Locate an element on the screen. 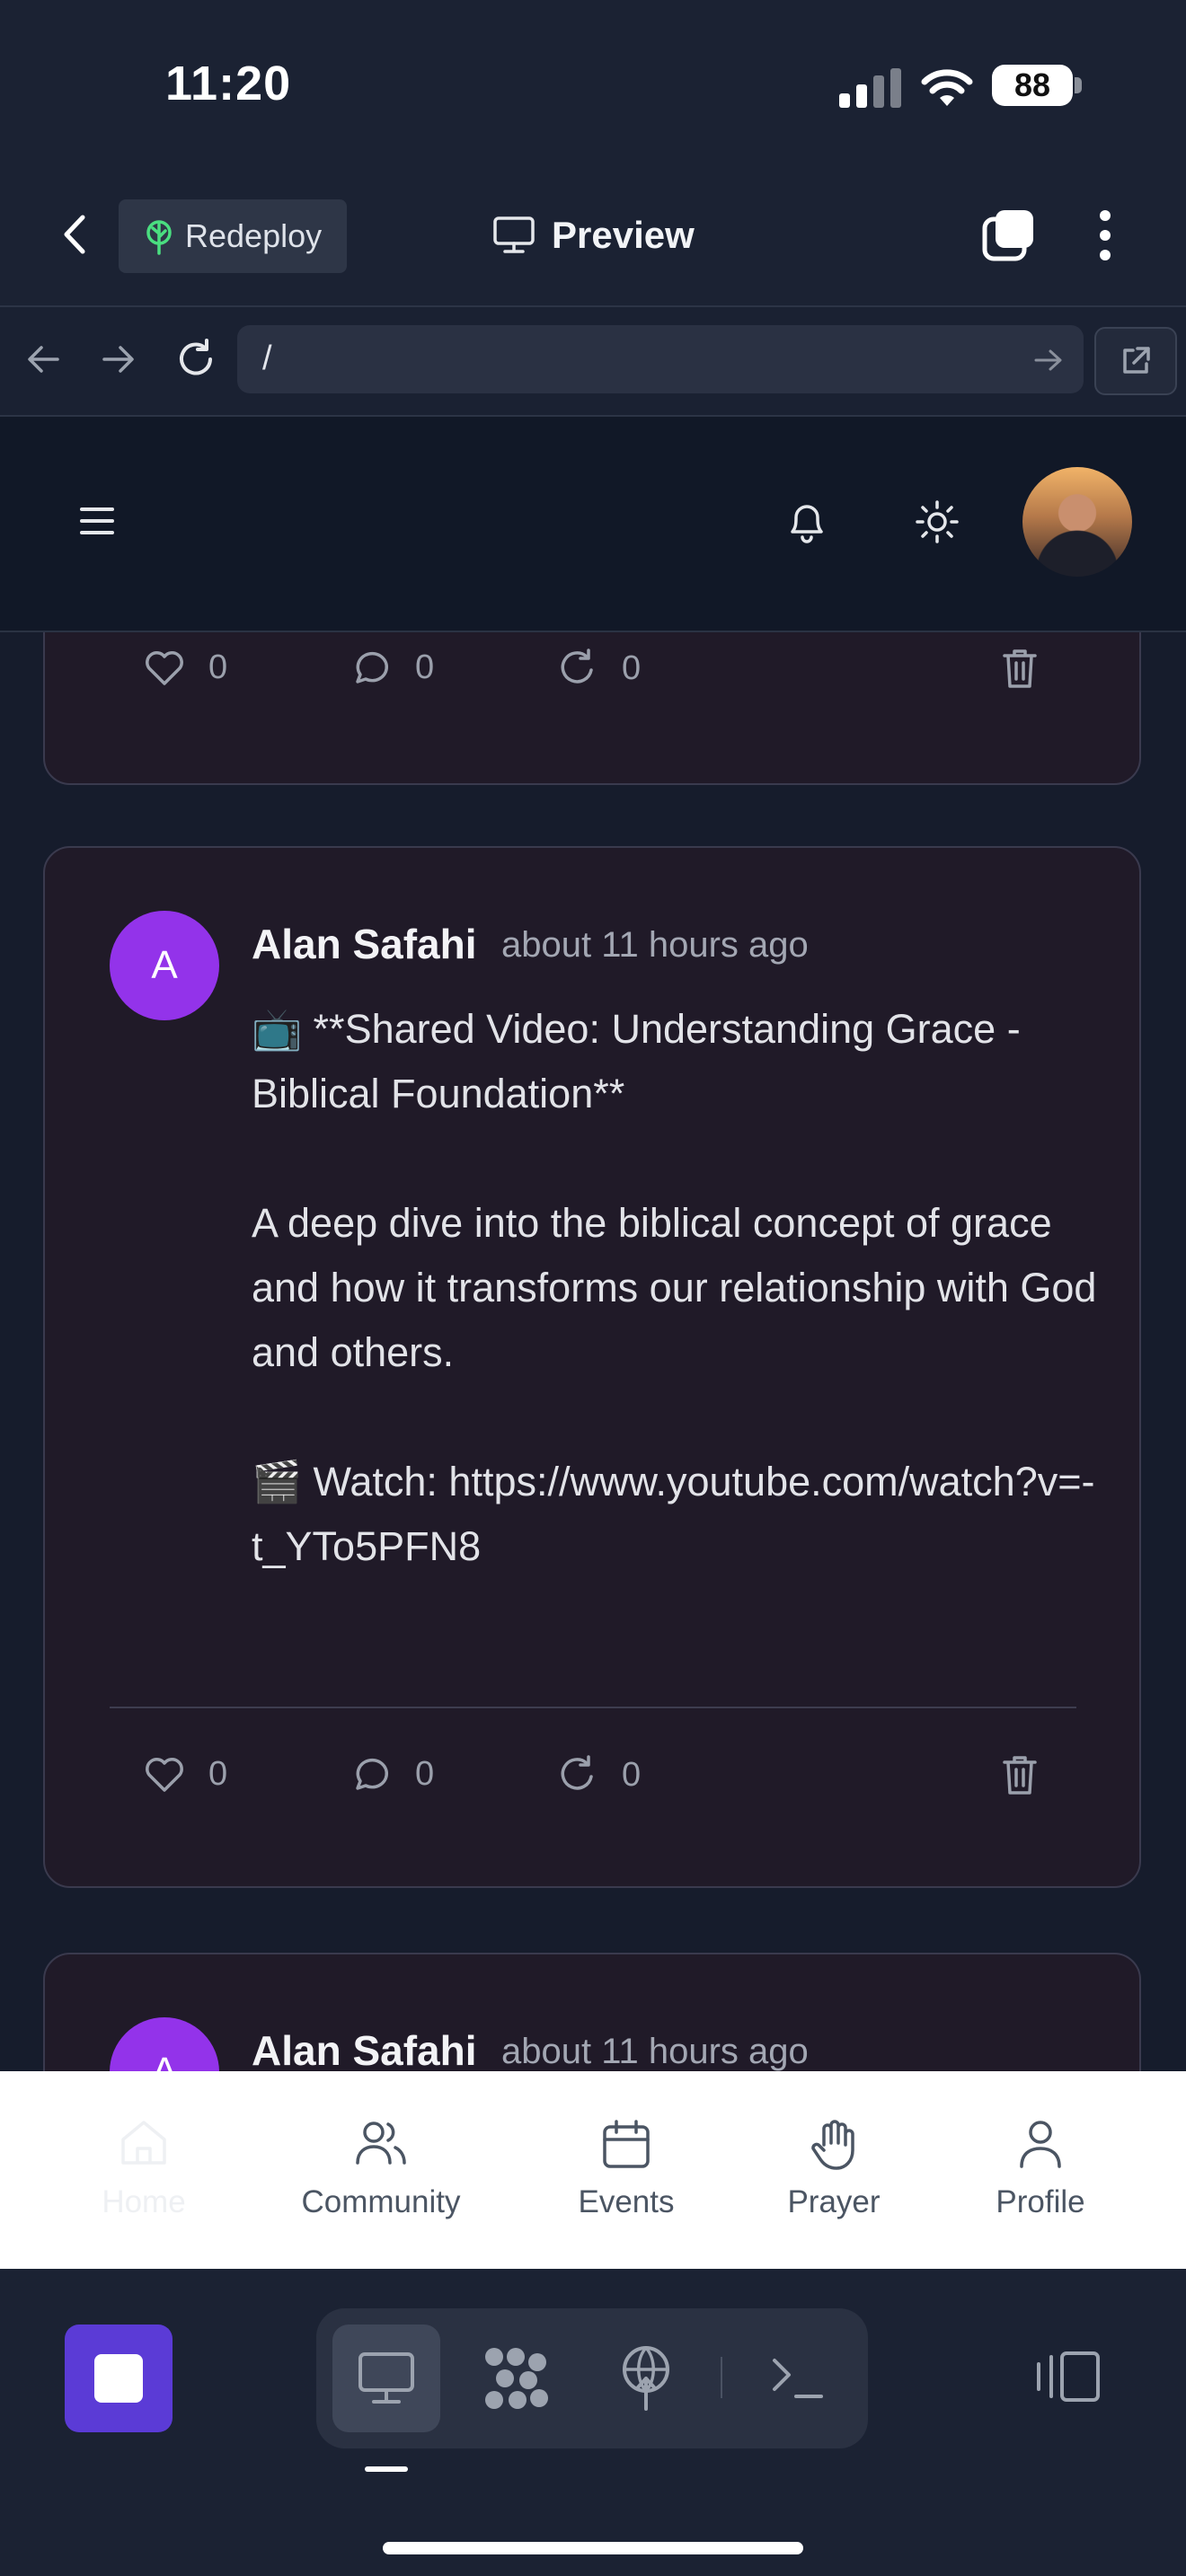 This screenshot has height=2576, width=1186. theme-toggle-sun-icon is located at coordinates (937, 521).